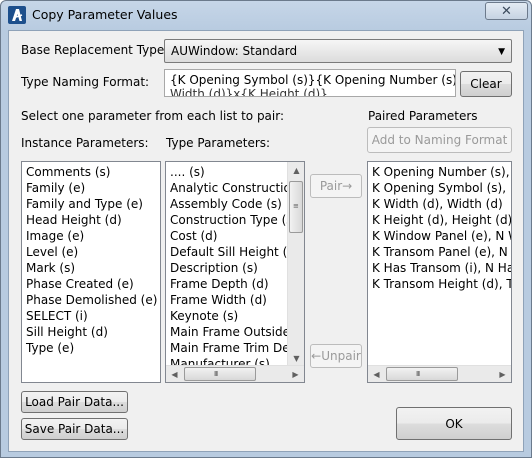  Describe the element at coordinates (218, 143) in the screenshot. I see `type-parameters-header: Type Parameters:` at that location.